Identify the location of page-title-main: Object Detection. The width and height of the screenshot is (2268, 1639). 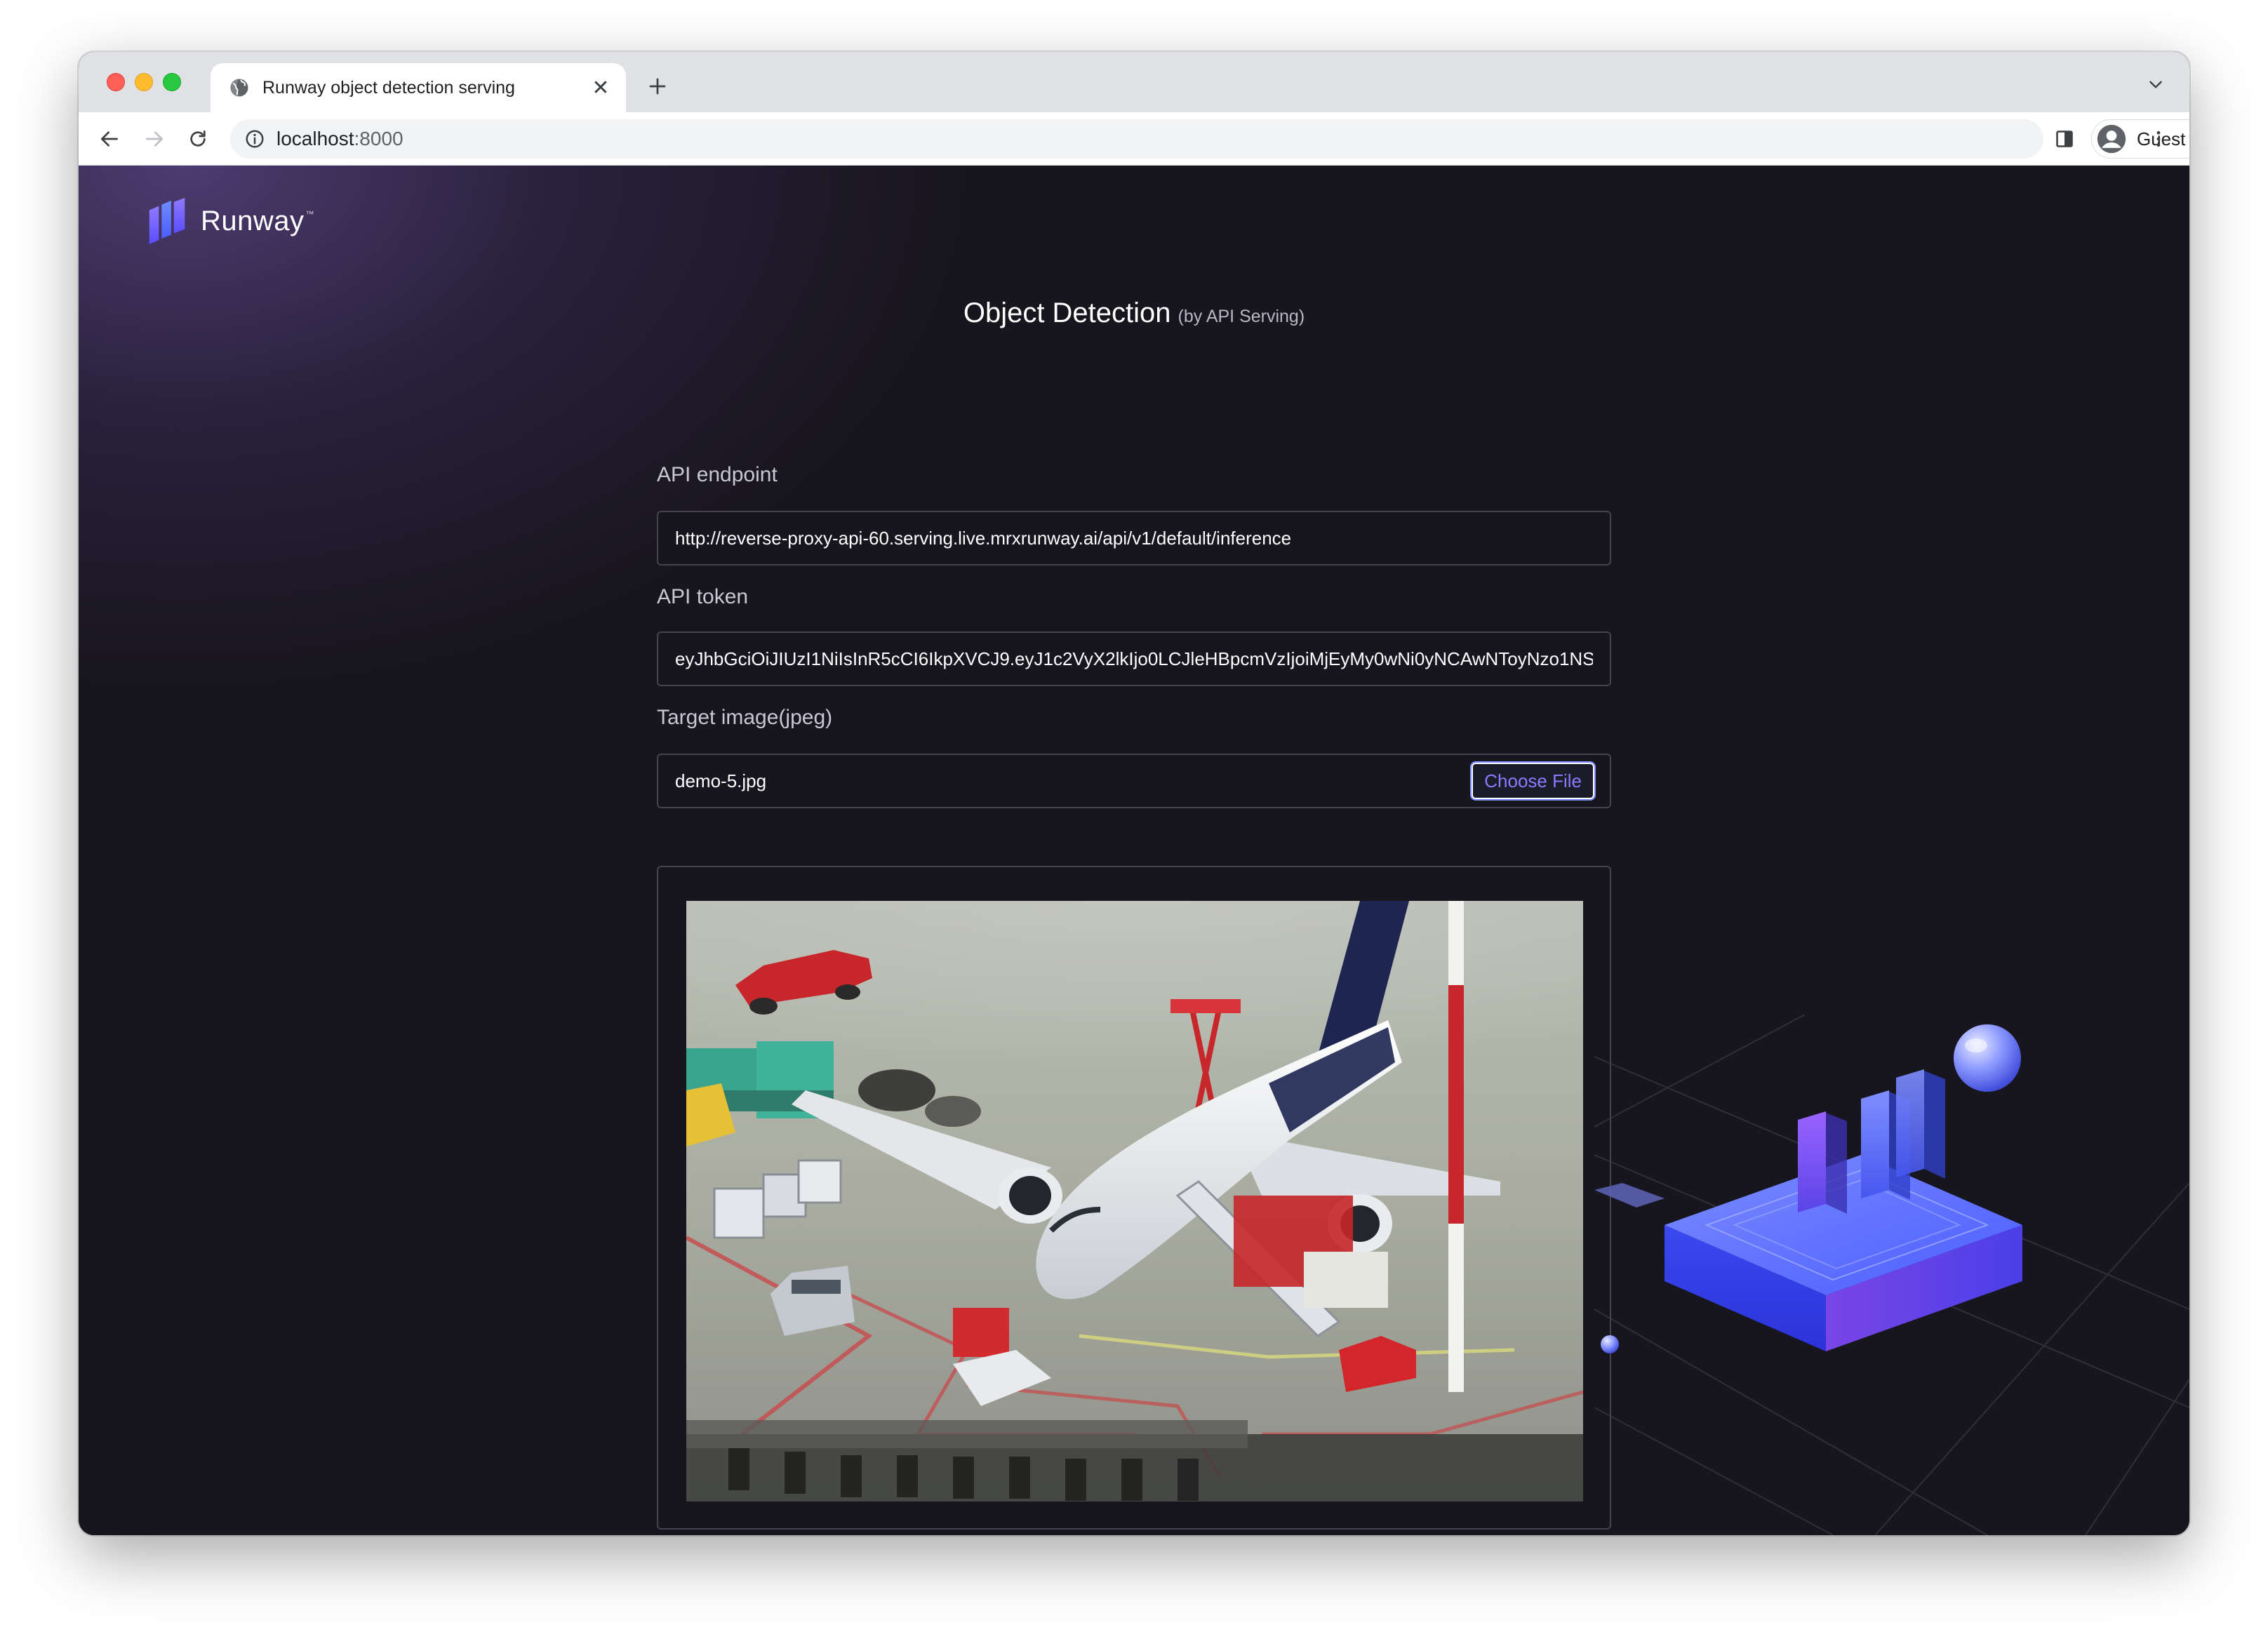
(1067, 312).